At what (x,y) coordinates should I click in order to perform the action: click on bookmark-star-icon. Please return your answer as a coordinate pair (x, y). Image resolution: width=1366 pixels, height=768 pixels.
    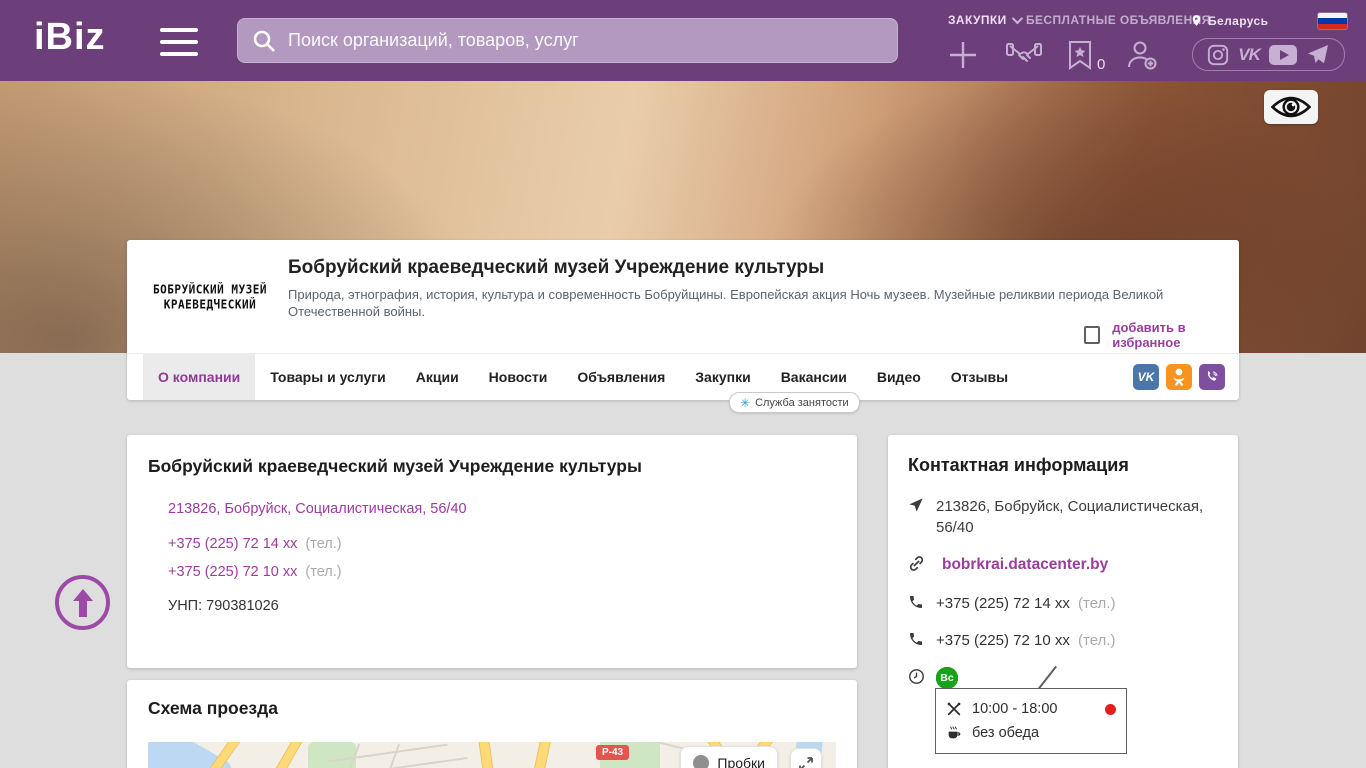
    Looking at the image, I should click on (1080, 55).